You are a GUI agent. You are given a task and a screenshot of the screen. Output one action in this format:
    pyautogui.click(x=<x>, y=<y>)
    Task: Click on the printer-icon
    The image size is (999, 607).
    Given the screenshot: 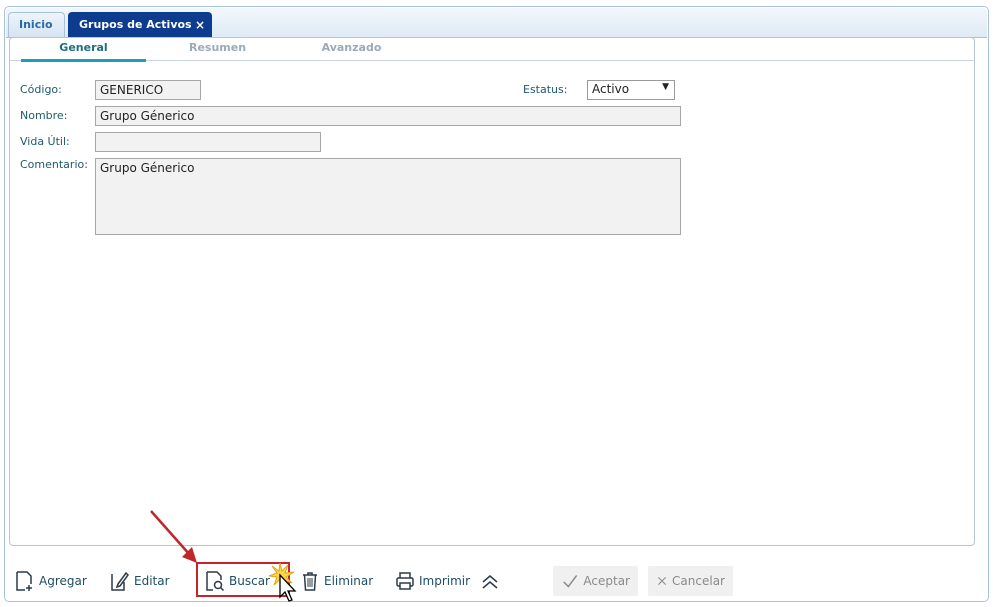 What is the action you would take?
    pyautogui.click(x=405, y=581)
    